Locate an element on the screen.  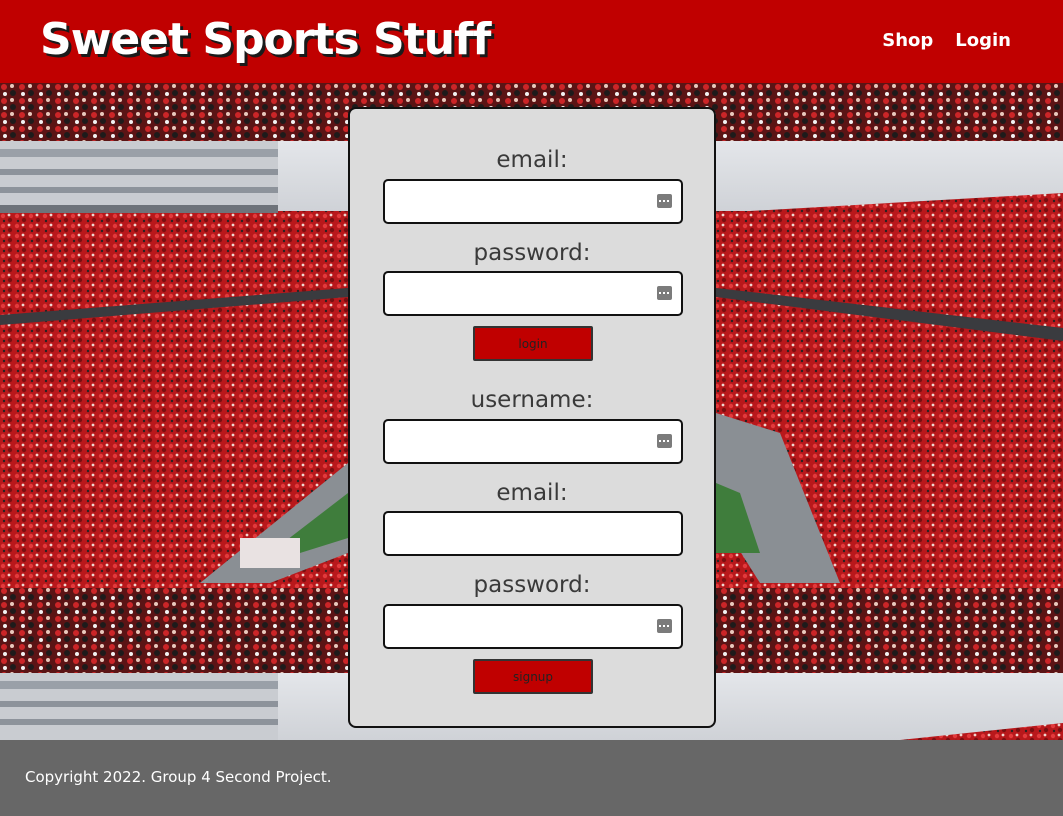
signup-button: signup is located at coordinates (533, 676).